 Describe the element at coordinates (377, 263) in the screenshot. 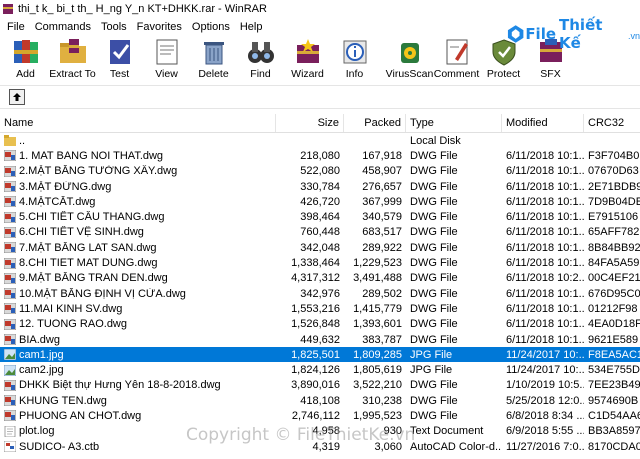

I see `file-packed: 1,229,523` at that location.